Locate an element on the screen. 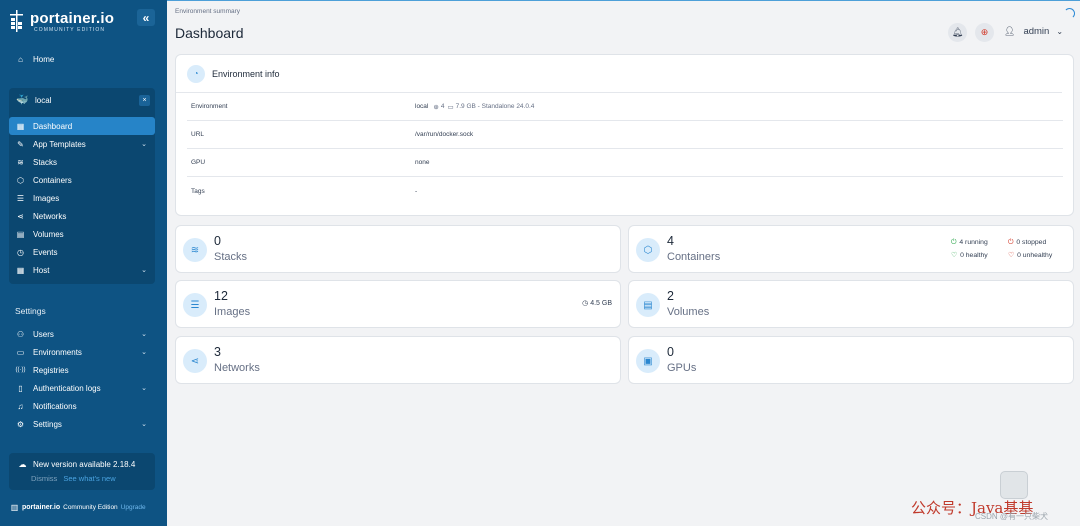  stacks-card: ≋ 0 Stacks is located at coordinates (398, 249).